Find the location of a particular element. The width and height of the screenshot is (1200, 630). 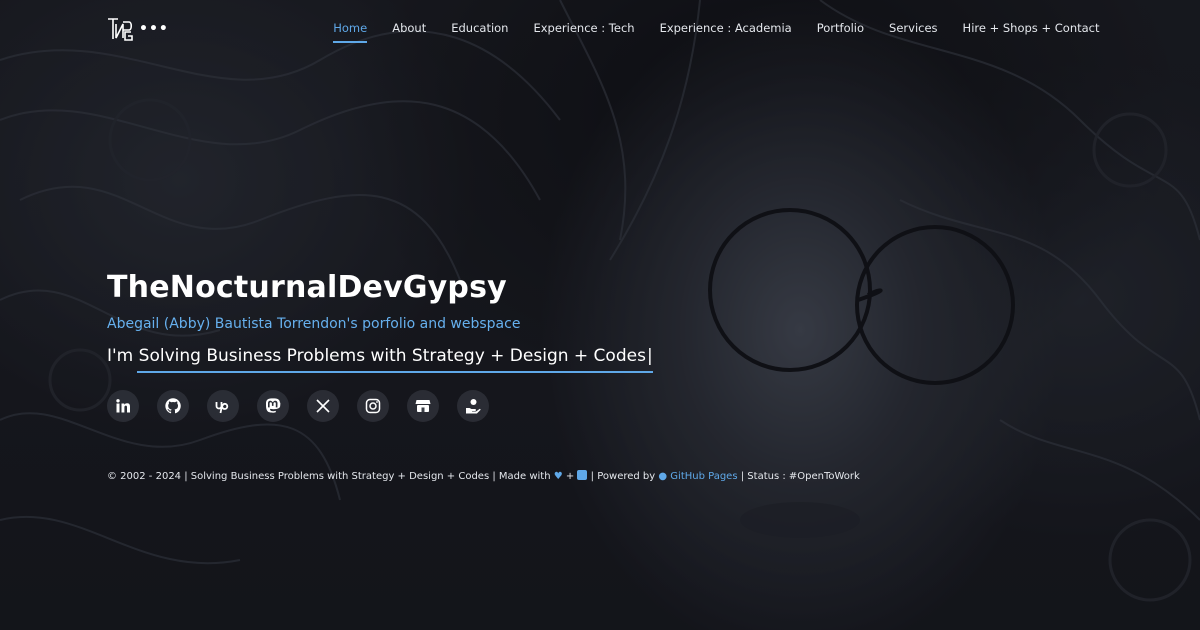

site-logo: ••• is located at coordinates (138, 29).